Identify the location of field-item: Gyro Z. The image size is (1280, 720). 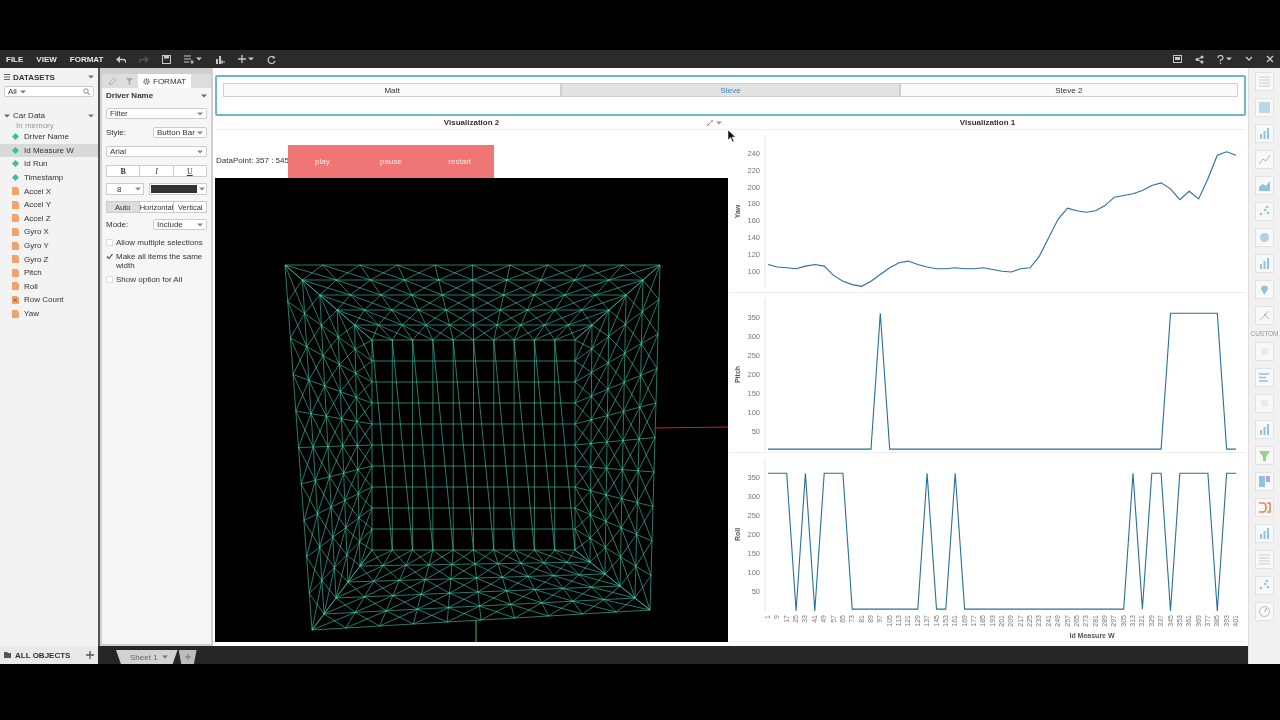
(49, 259).